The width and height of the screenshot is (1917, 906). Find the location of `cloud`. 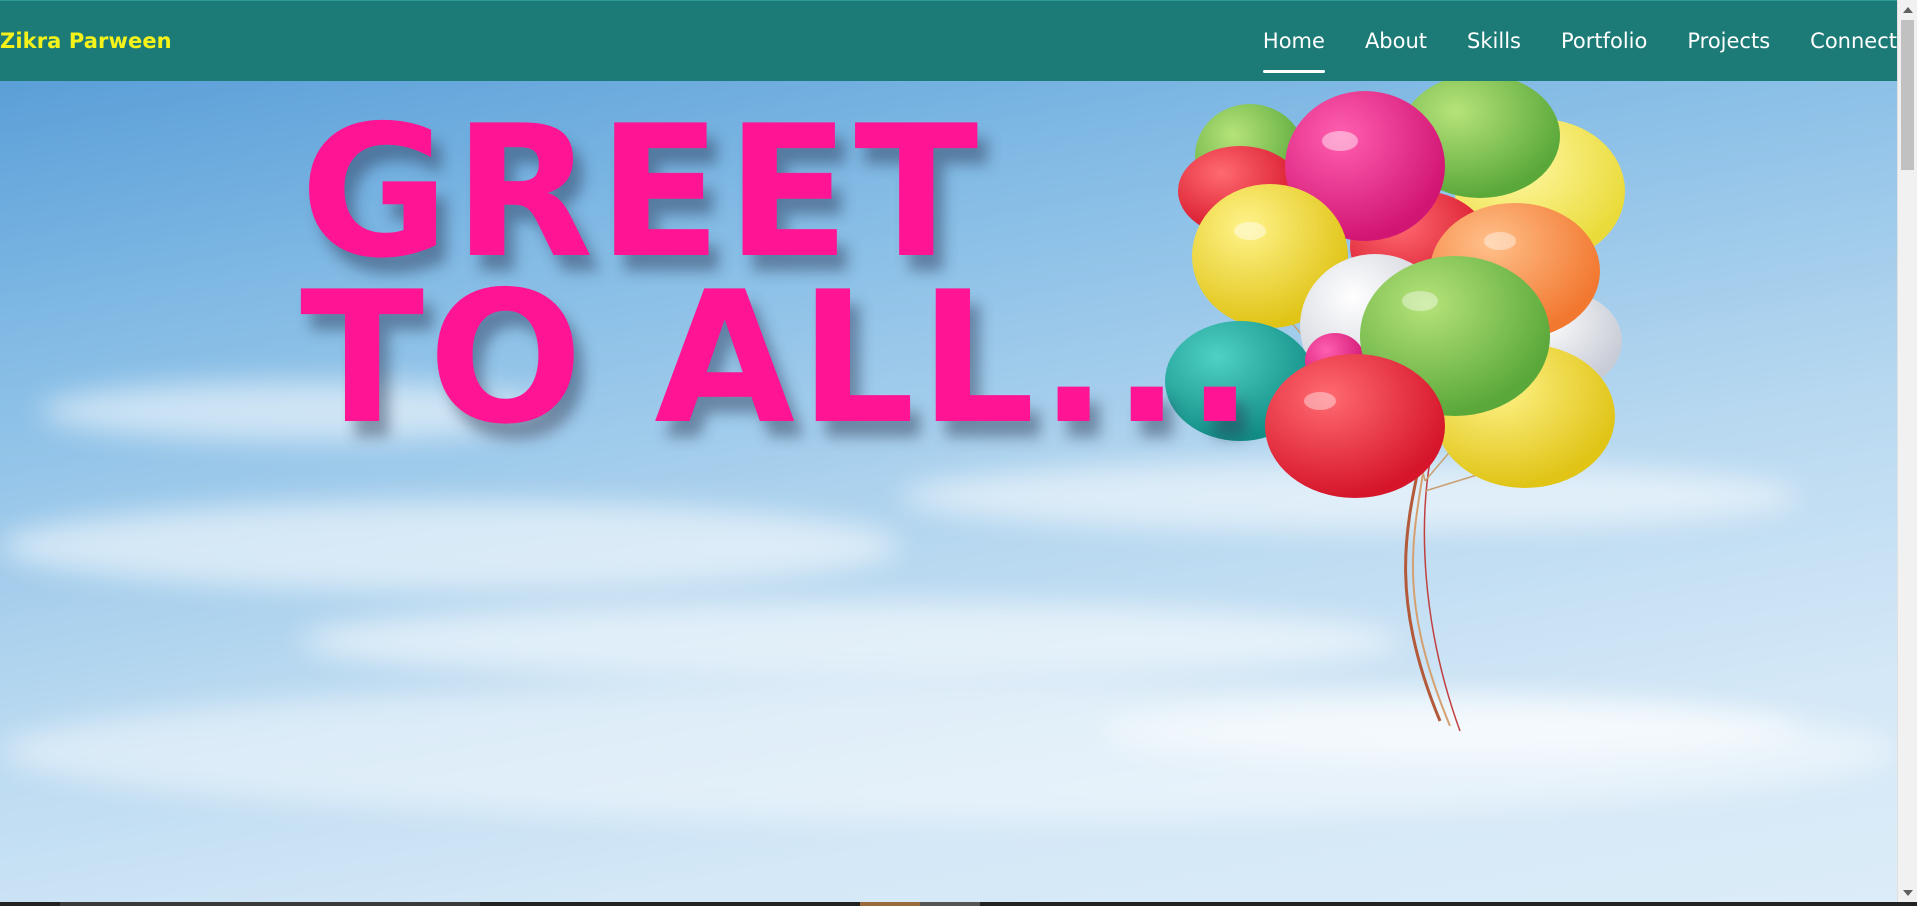

cloud is located at coordinates (450, 546).